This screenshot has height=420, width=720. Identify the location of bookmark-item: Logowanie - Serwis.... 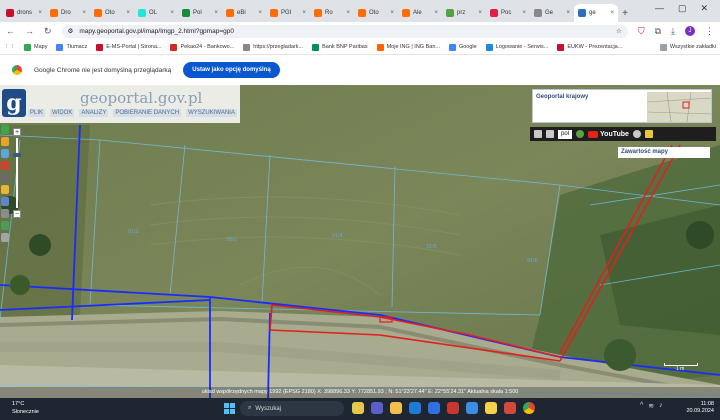
(516, 47).